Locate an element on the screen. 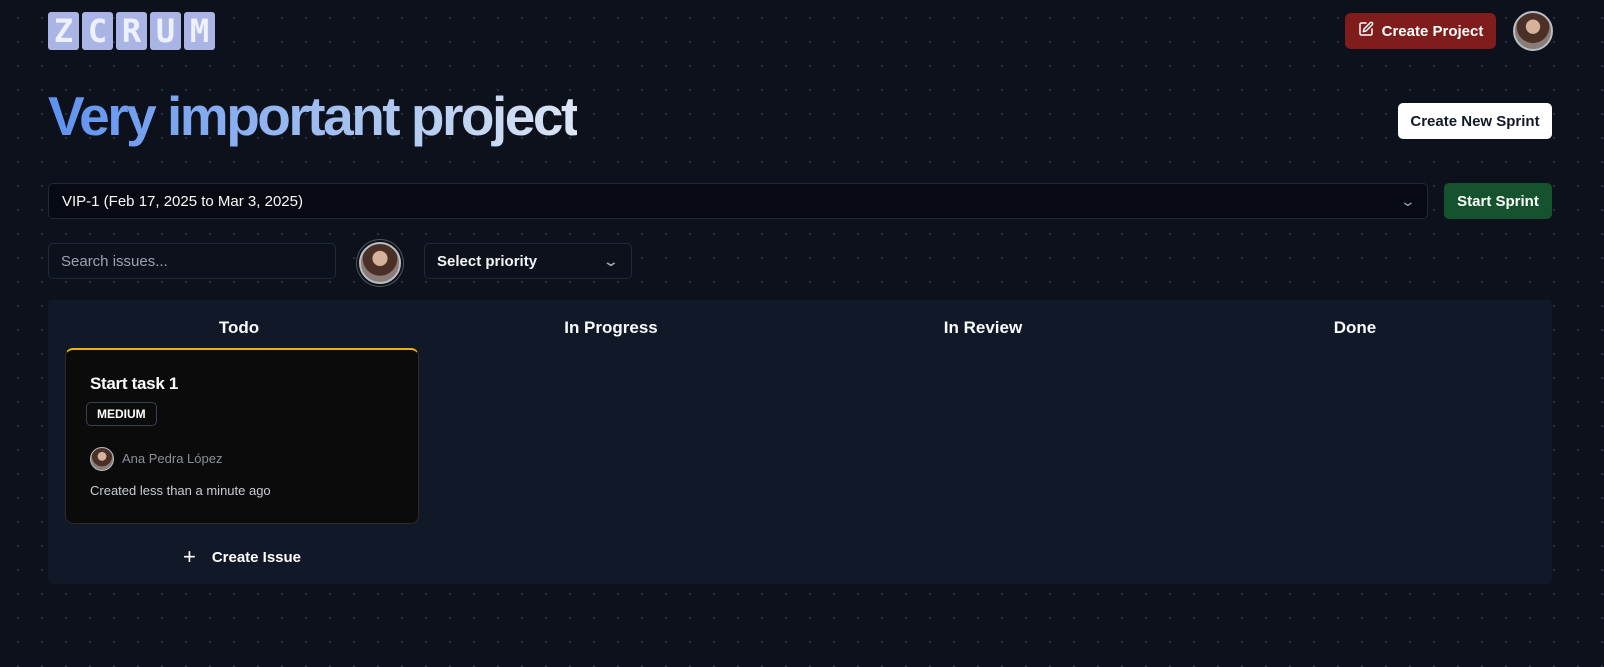 This screenshot has height=667, width=1604. sprint-select-value: VIP-1 (Feb 17, 2025 to Mar 3, 2025) is located at coordinates (182, 201).